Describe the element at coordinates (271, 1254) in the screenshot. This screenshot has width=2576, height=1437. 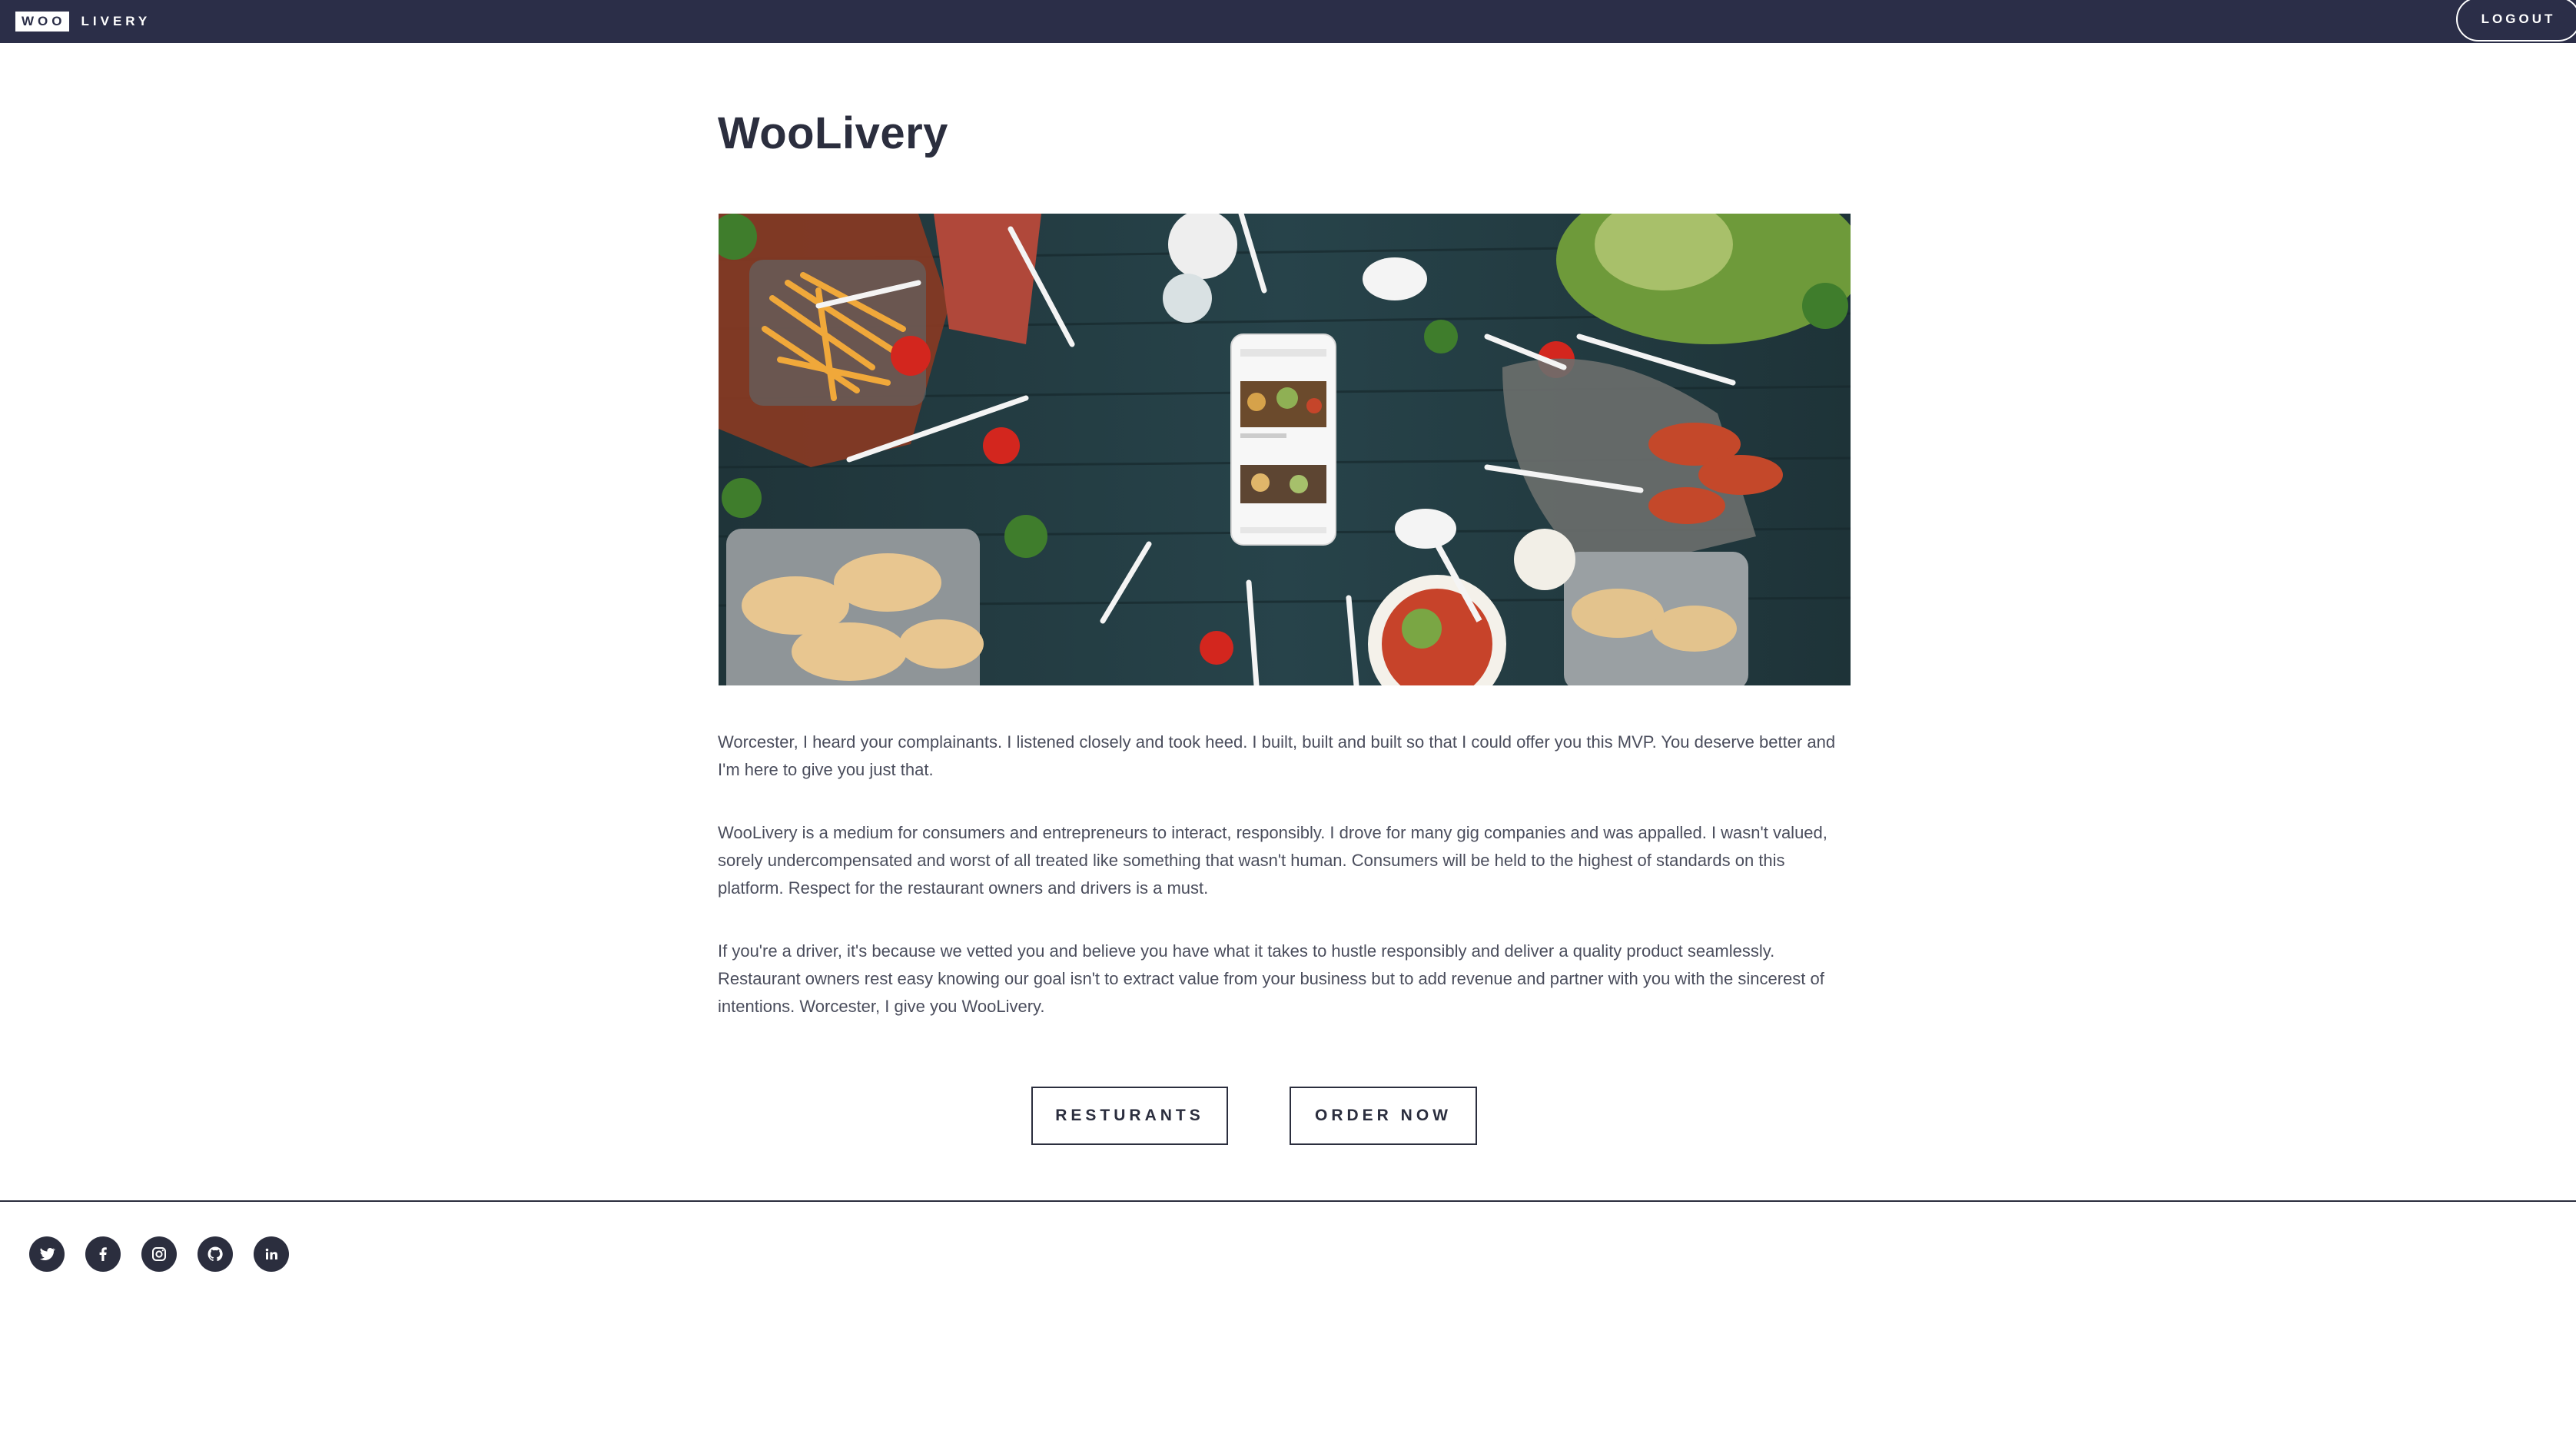
I see `linkedin-icon` at that location.